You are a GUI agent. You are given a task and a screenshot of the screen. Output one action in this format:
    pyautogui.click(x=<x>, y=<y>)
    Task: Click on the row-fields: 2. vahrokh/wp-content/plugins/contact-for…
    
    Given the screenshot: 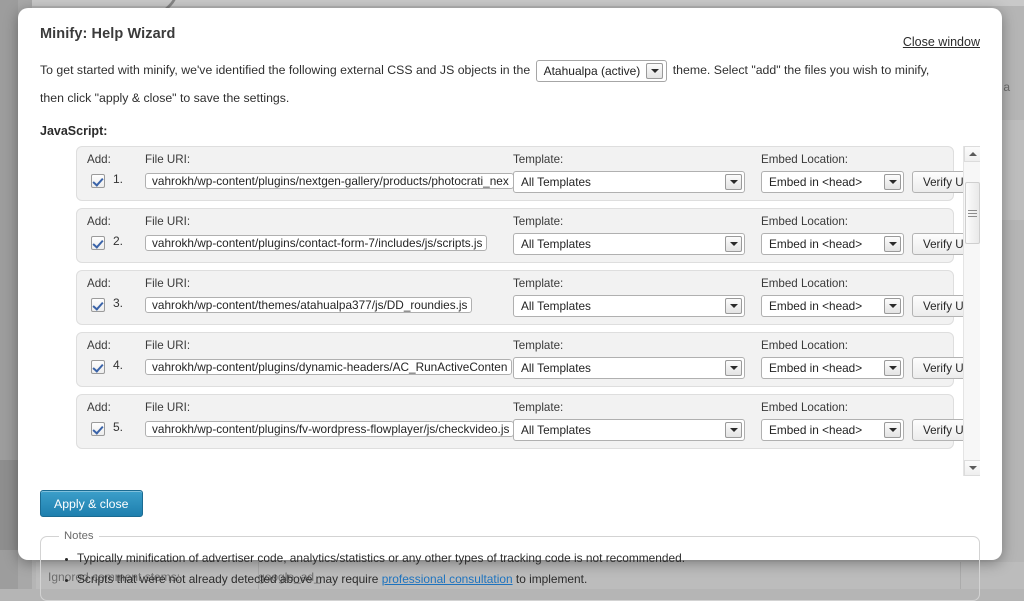 What is the action you would take?
    pyautogui.click(x=528, y=246)
    